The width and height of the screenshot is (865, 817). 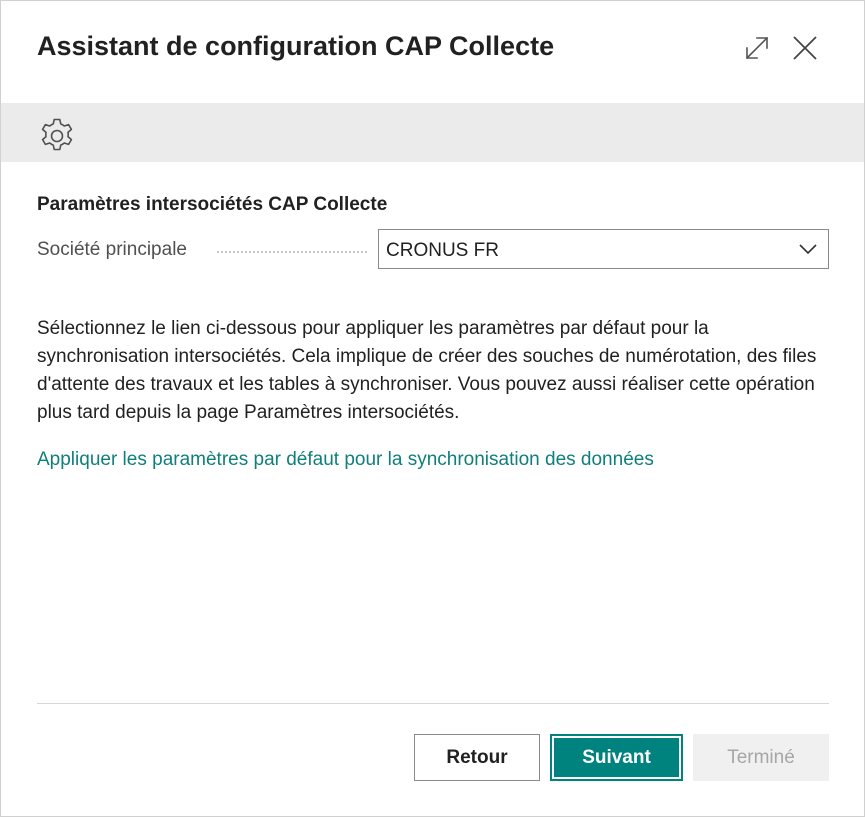 I want to click on main-company-select: CRONUS FR, so click(x=603, y=249).